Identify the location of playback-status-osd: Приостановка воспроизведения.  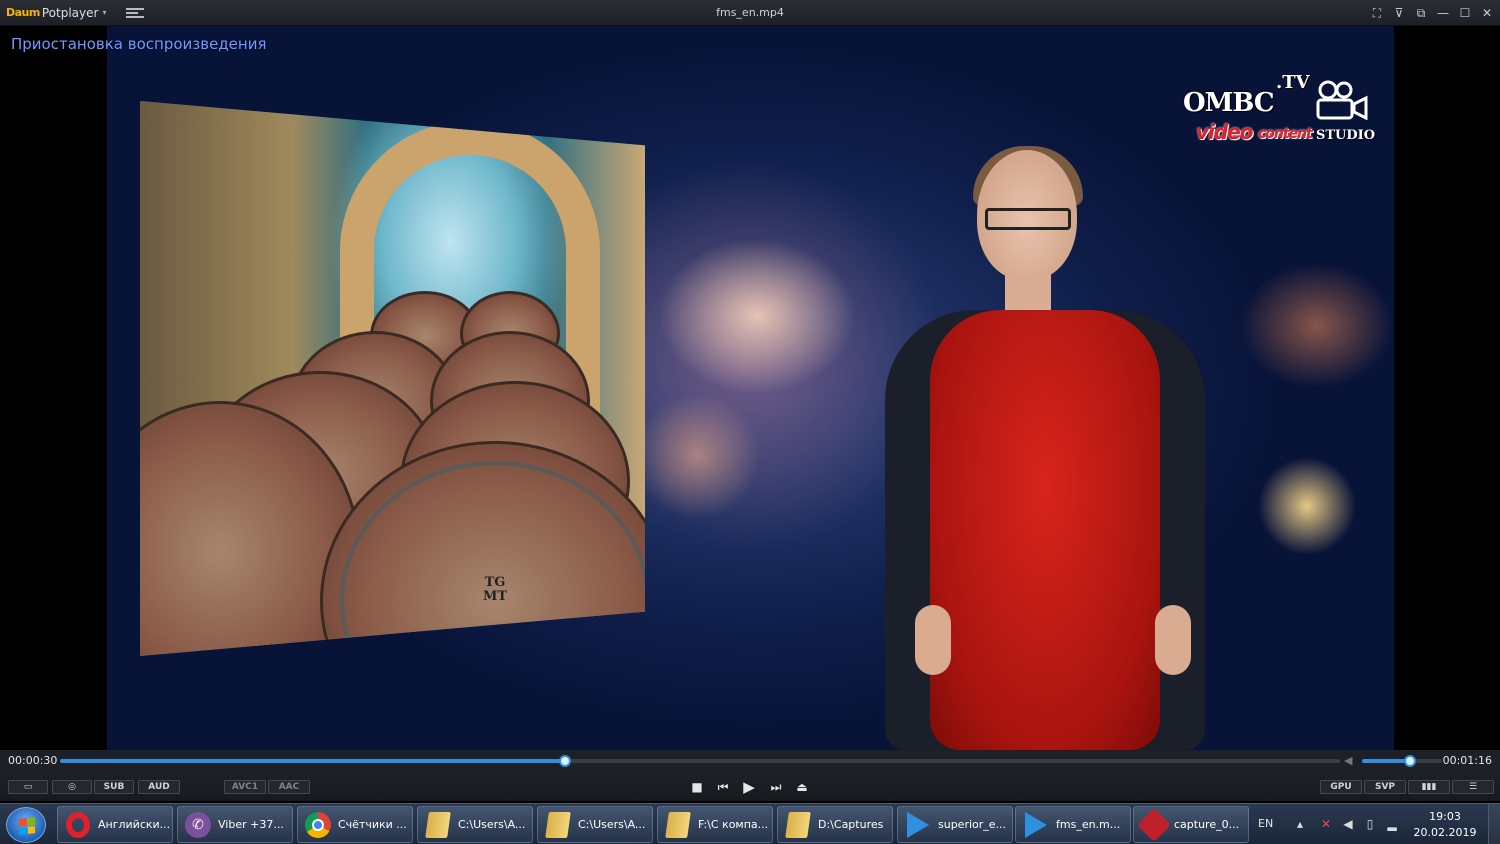
(139, 44).